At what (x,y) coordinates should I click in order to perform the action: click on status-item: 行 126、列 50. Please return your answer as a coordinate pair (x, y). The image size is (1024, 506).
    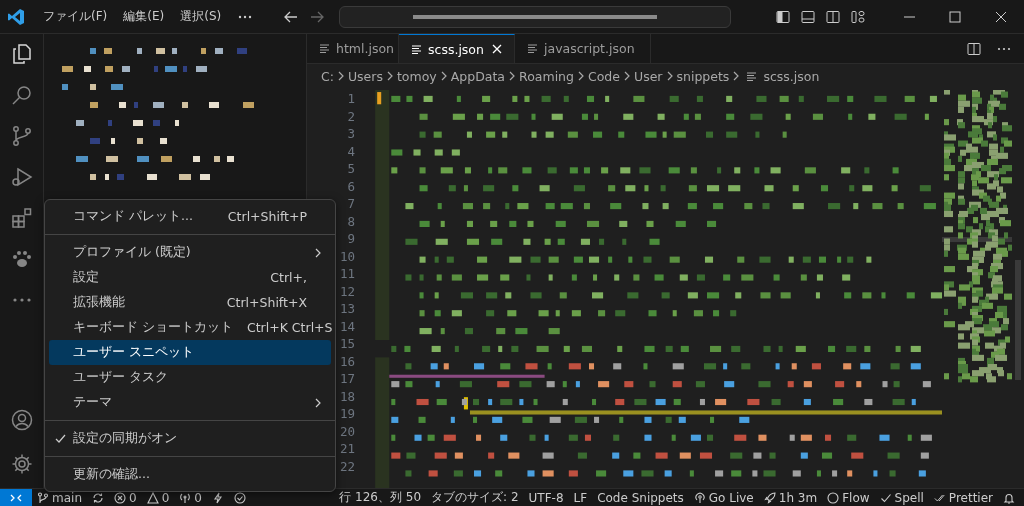
    Looking at the image, I should click on (380, 497).